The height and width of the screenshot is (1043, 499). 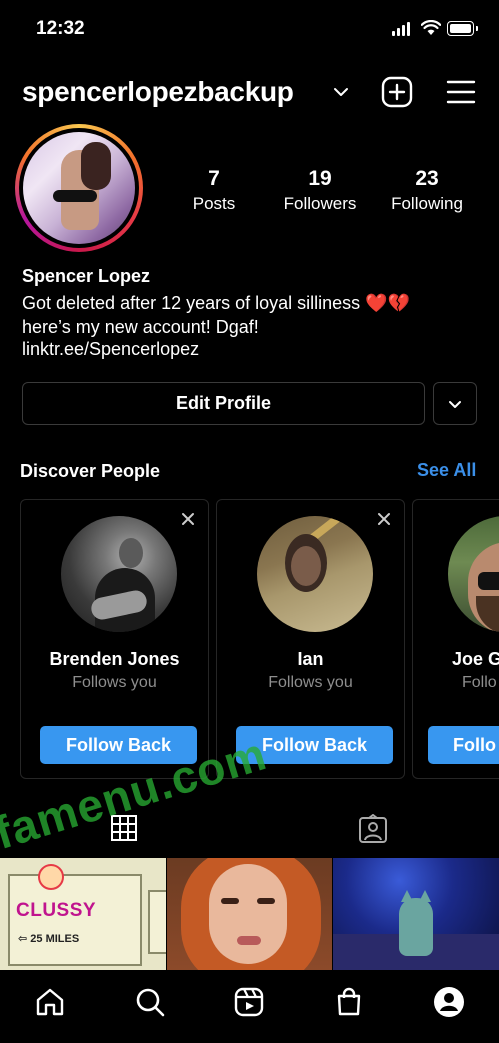 I want to click on stat-value: 19, so click(x=320, y=178).